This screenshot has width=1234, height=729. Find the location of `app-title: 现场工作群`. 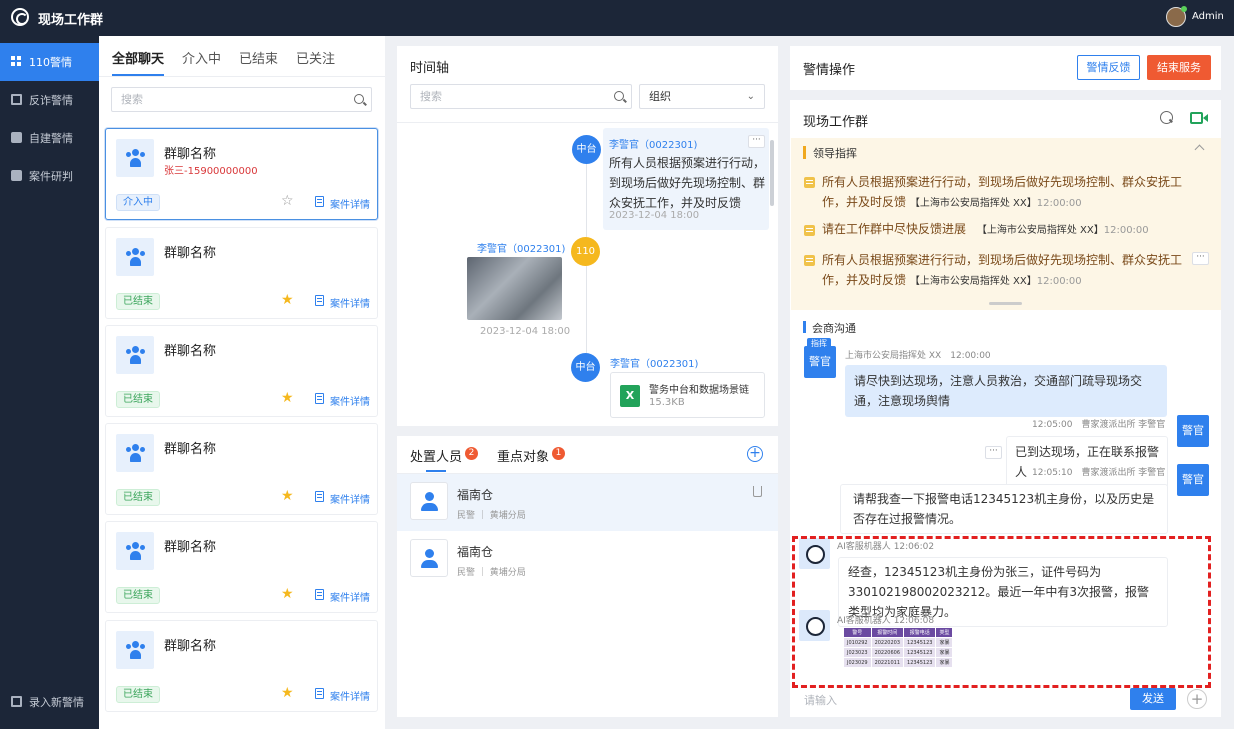

app-title: 现场工作群 is located at coordinates (71, 20).